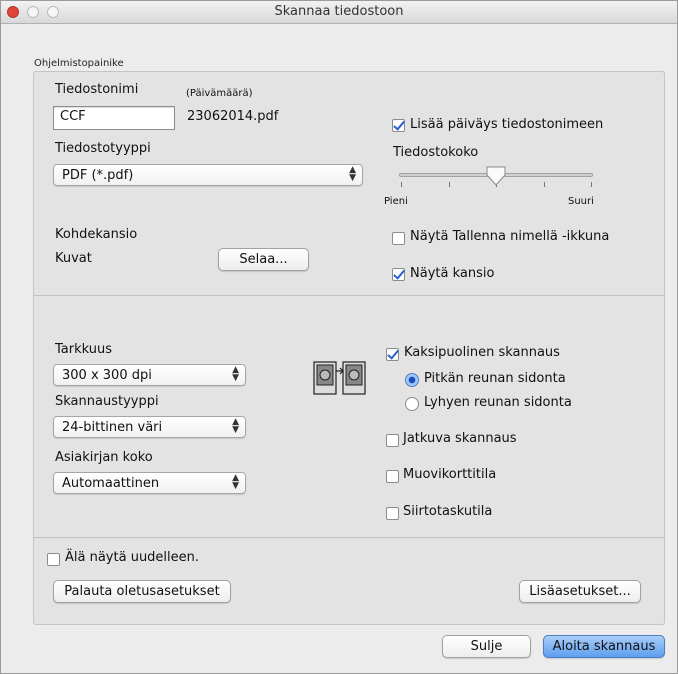 Image resolution: width=678 pixels, height=674 pixels. Describe the element at coordinates (398, 274) in the screenshot. I see `show-folder-checkbox` at that location.